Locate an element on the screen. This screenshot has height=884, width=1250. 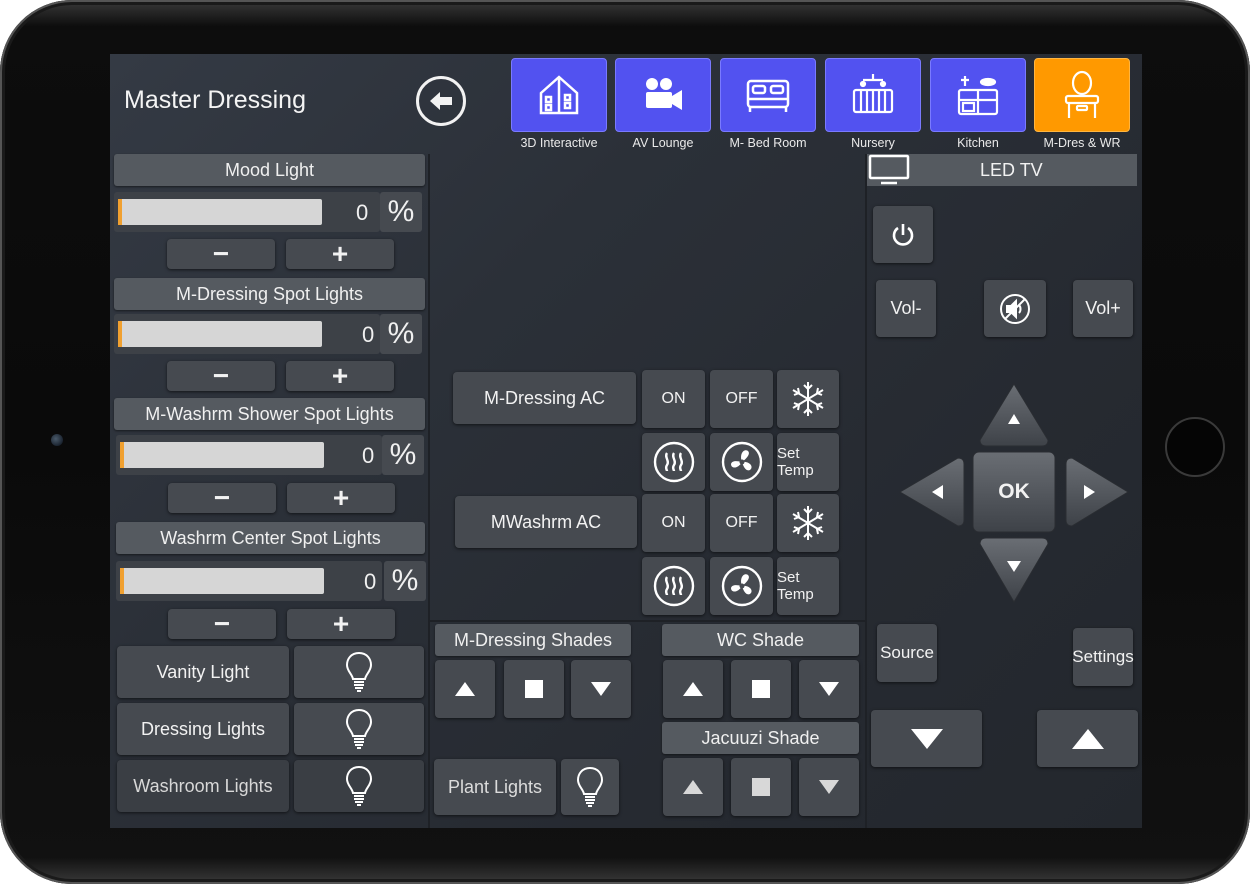
fan-icon is located at coordinates (741, 586).